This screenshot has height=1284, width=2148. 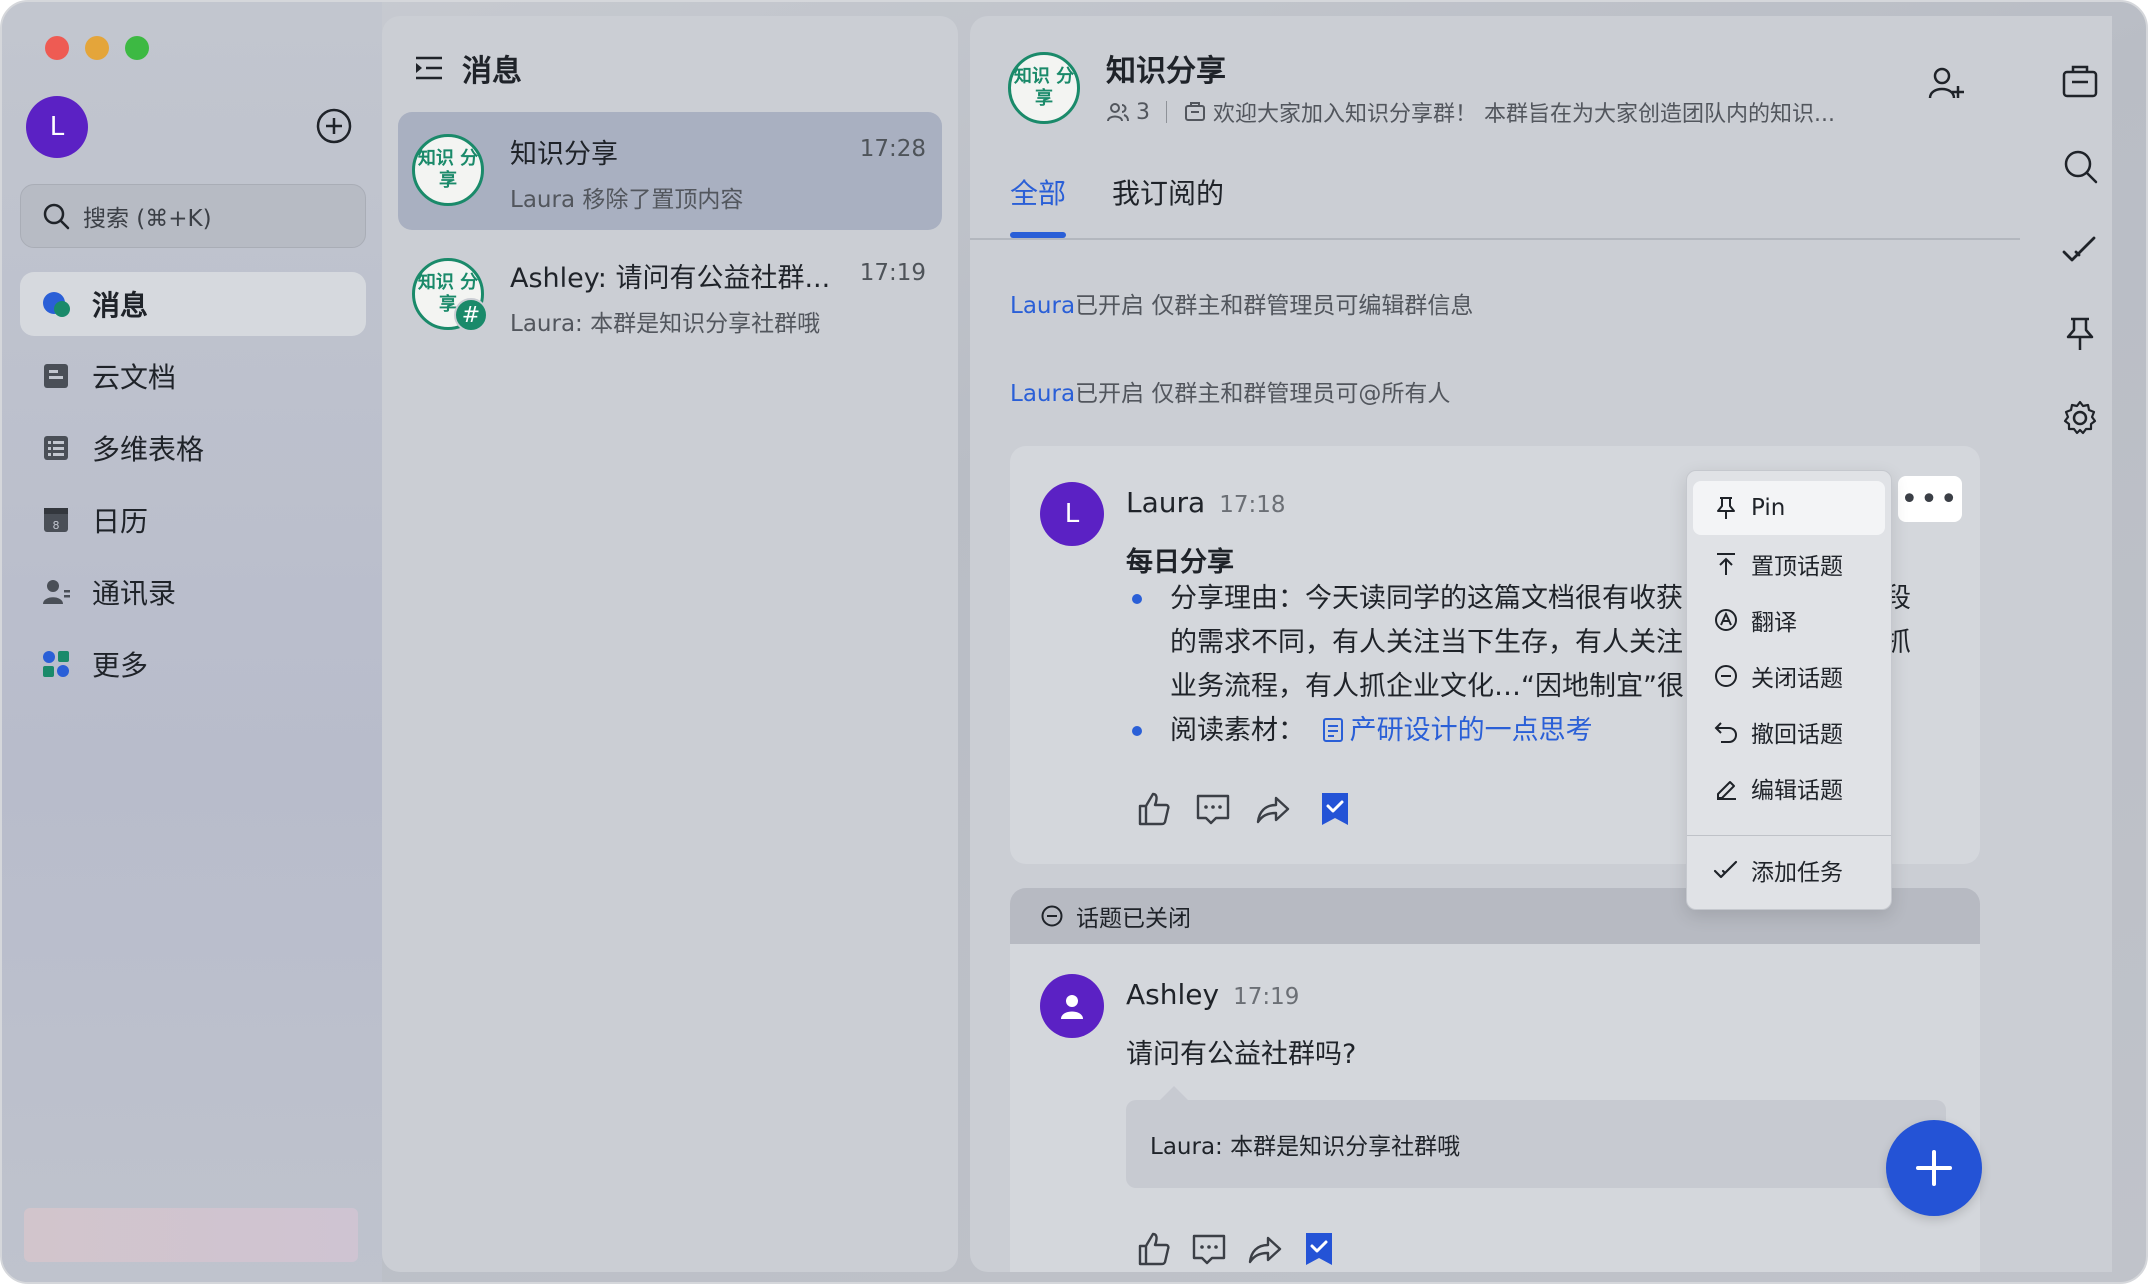 What do you see at coordinates (1726, 564) in the screenshot?
I see `top-icon` at bounding box center [1726, 564].